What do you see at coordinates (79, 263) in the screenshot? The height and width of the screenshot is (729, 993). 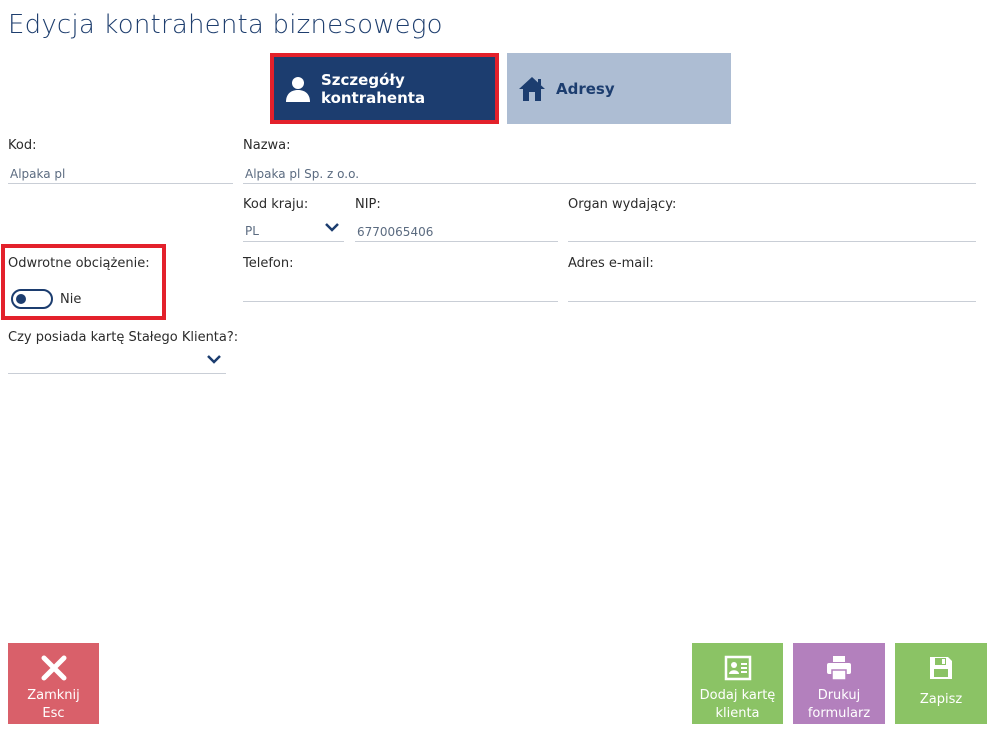 I see `odwrotne-label: Odwrotne obciążenie:` at bounding box center [79, 263].